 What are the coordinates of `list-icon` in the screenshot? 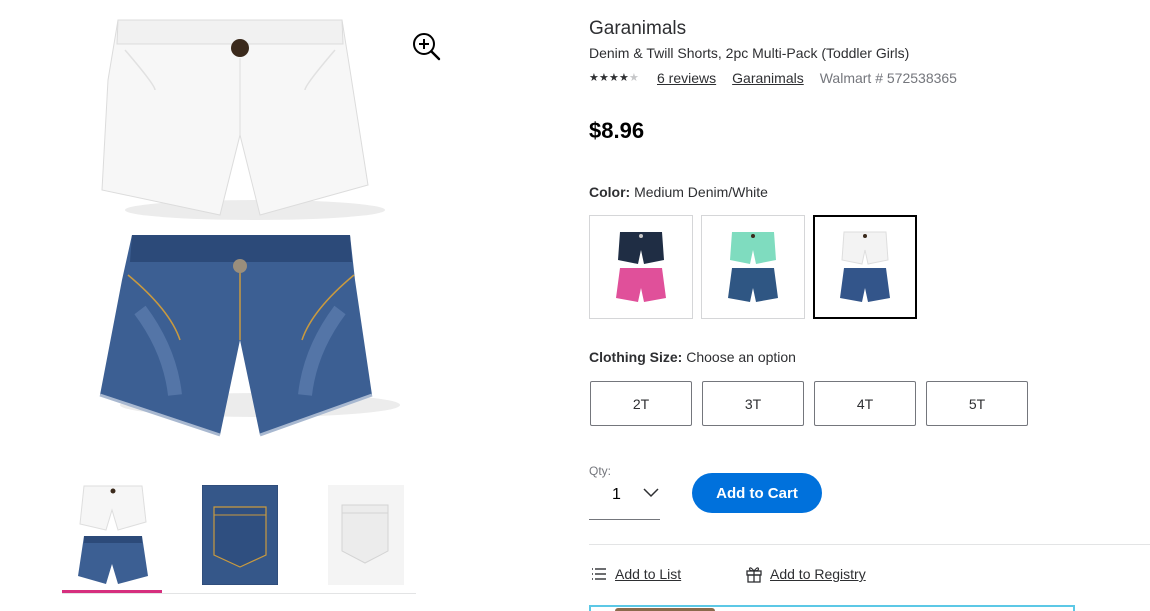 It's located at (599, 574).